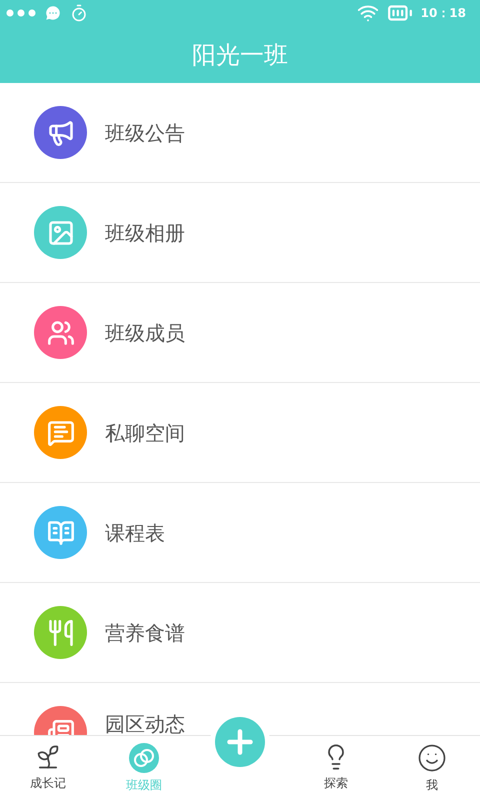 This screenshot has height=800, width=480. Describe the element at coordinates (240, 533) in the screenshot. I see `menu-item: 课程表` at that location.